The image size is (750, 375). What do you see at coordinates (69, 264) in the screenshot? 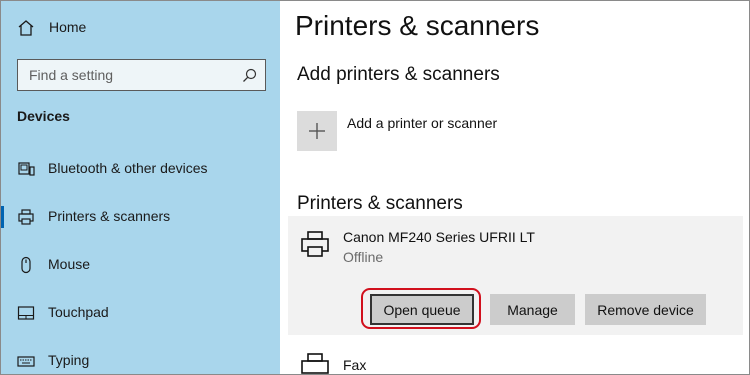
I see `sidebar-item-label: Mouse` at bounding box center [69, 264].